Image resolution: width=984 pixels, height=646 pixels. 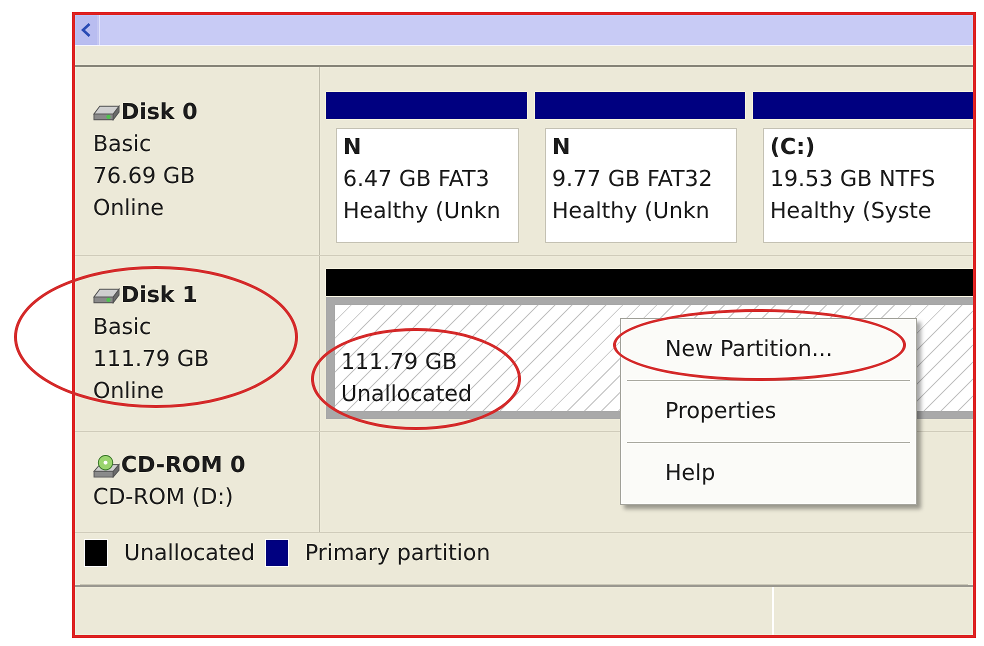 I want to click on partition-status: Unallocated, so click(x=406, y=395).